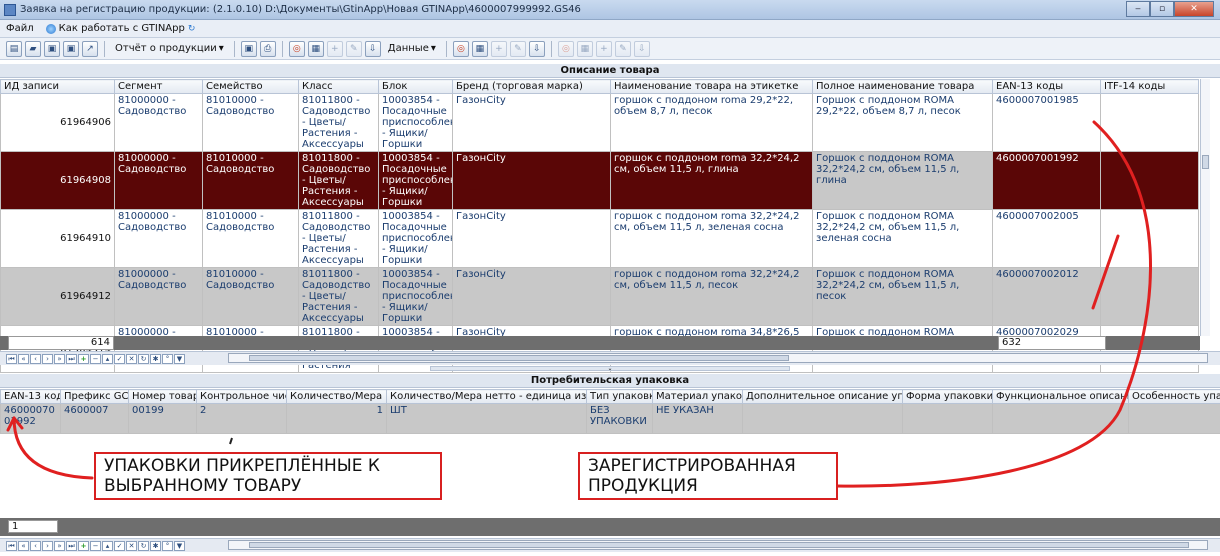  What do you see at coordinates (53, 448) in the screenshot?
I see `left-annotation-arrow` at bounding box center [53, 448].